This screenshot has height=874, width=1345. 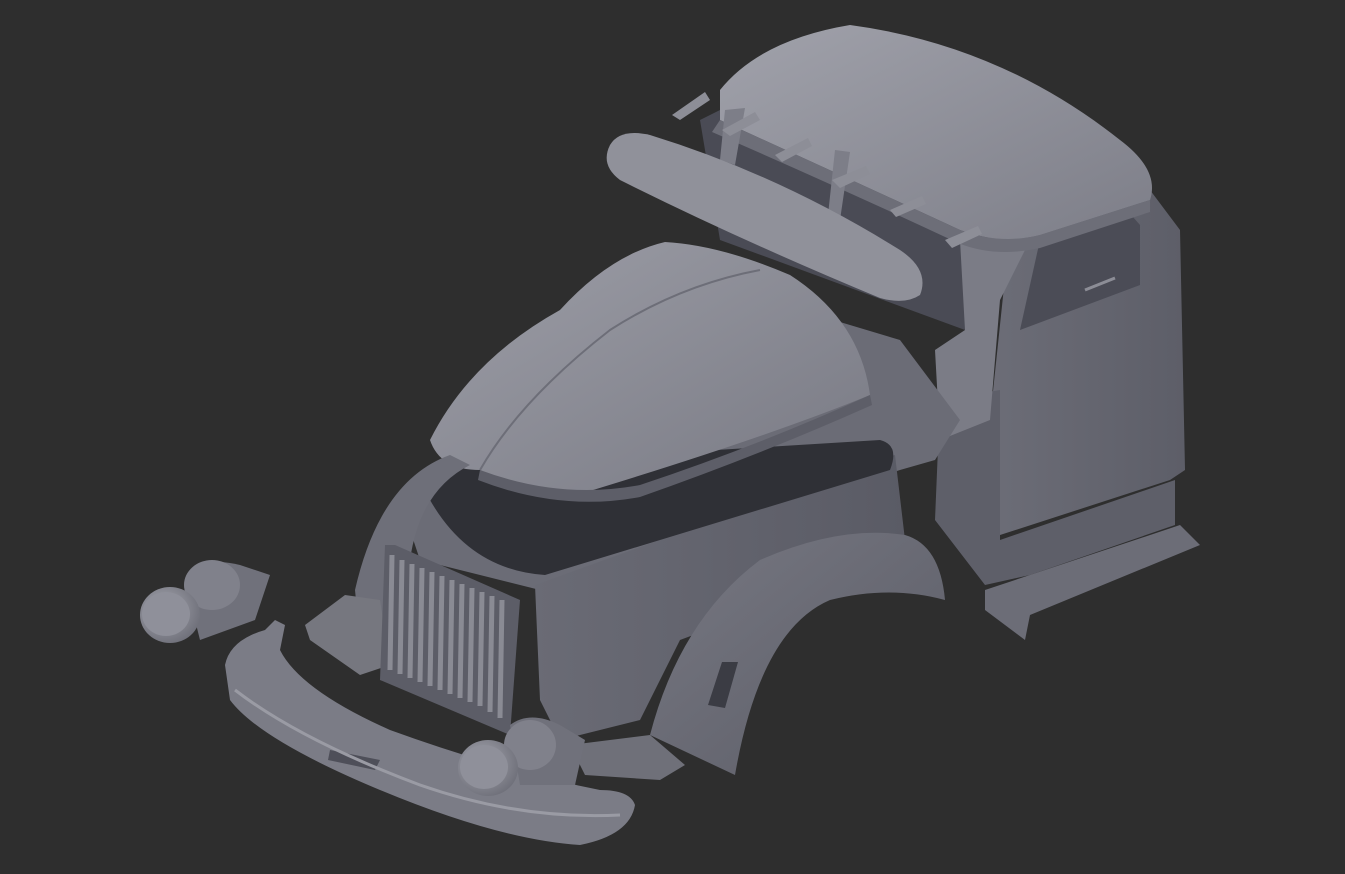 I want to click on splash-apron, so click(x=347, y=635).